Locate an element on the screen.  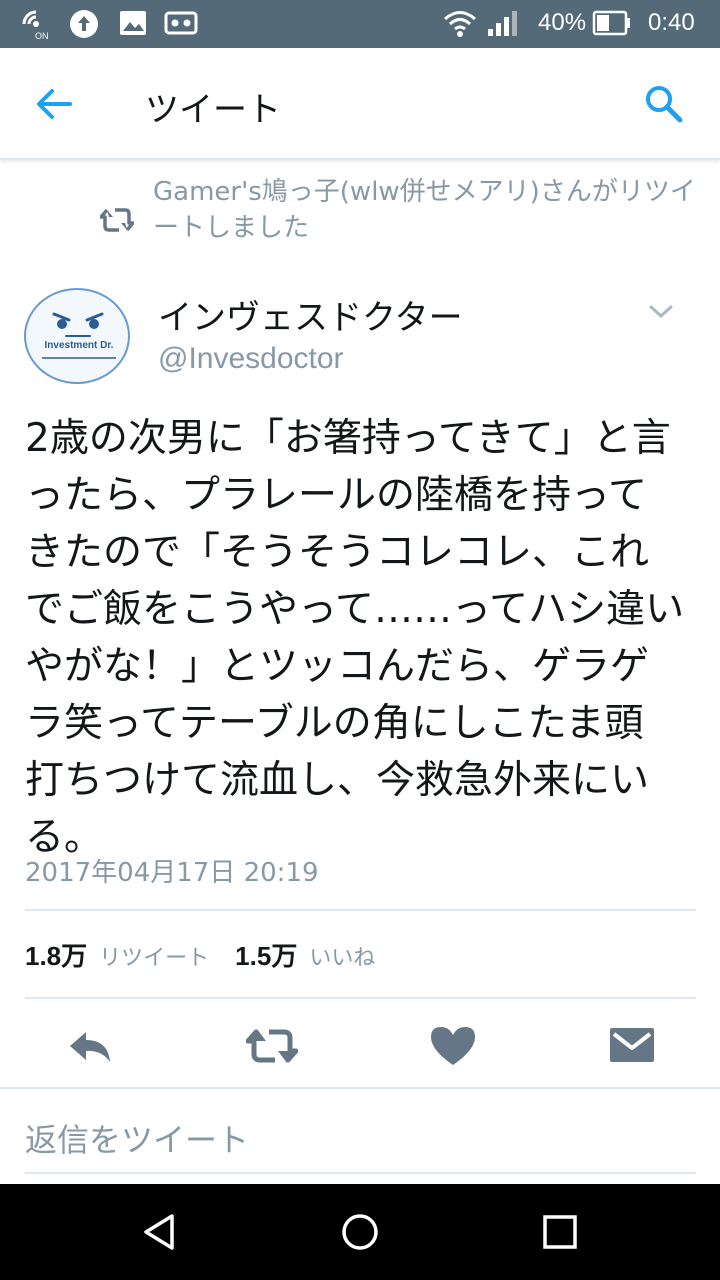
avatar-face-icon is located at coordinates (79, 335).